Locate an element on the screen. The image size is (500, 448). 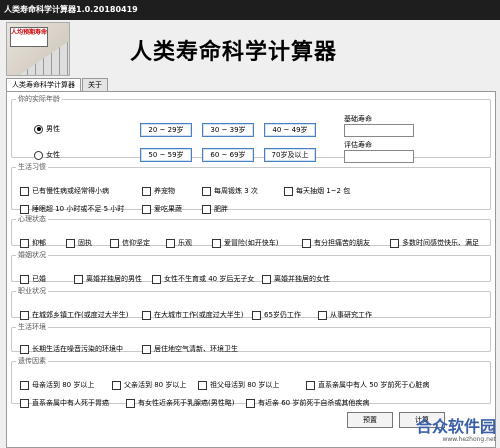
checkbox-label: 直系亲属中有人死于胃癌 is located at coordinates (70, 403).